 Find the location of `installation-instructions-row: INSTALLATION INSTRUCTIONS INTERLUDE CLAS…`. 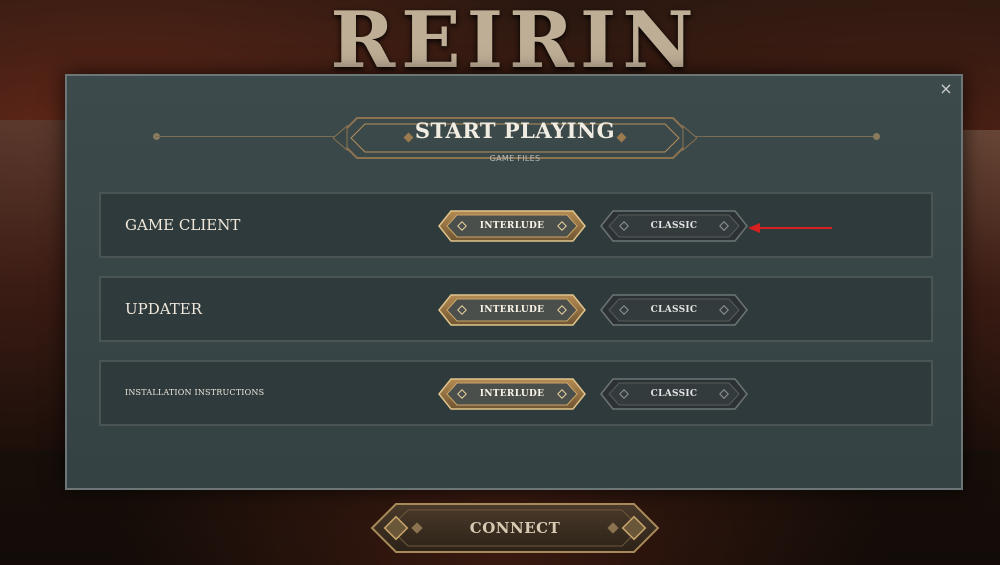

installation-instructions-row: INSTALLATION INSTRUCTIONS INTERLUDE CLAS… is located at coordinates (516, 393).